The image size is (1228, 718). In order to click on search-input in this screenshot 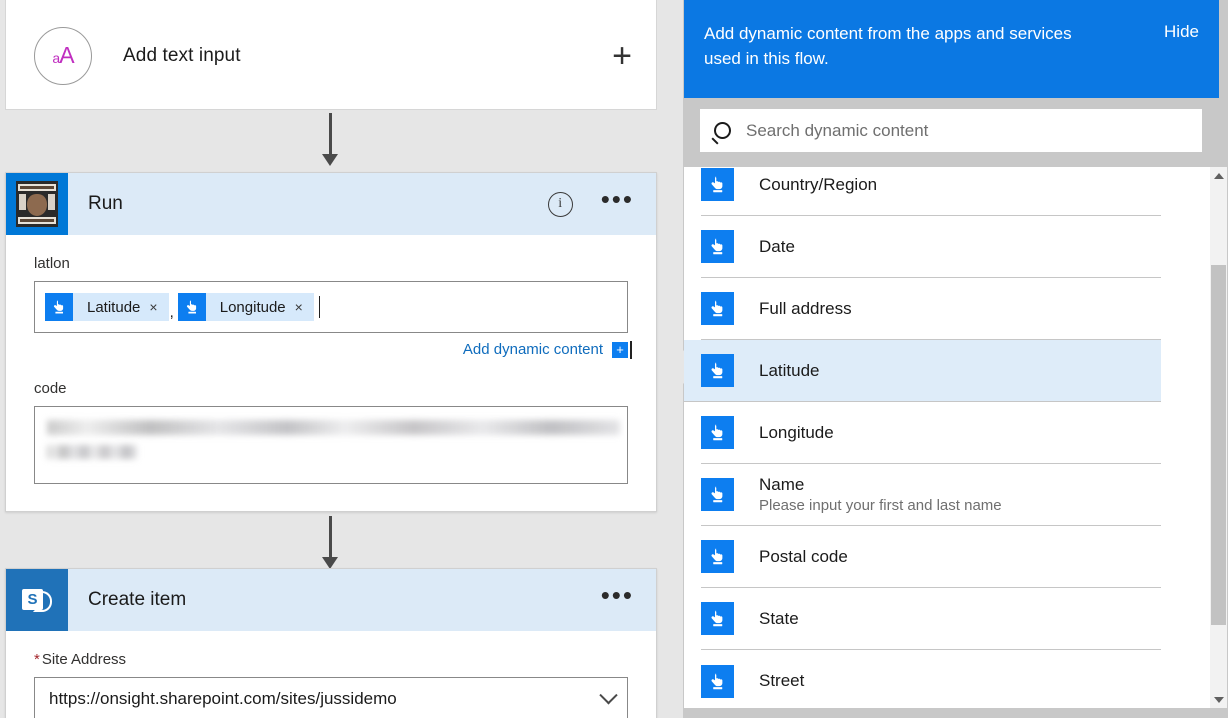, I will do `click(961, 130)`.